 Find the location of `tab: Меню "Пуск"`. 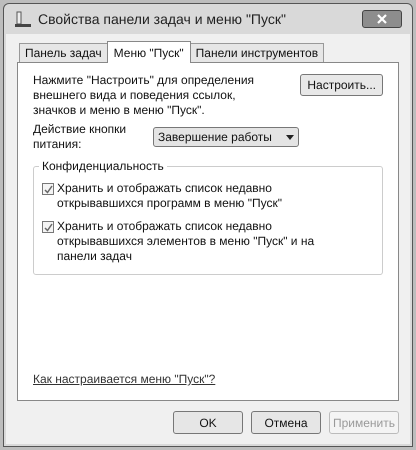

tab: Меню "Пуск" is located at coordinates (148, 52).